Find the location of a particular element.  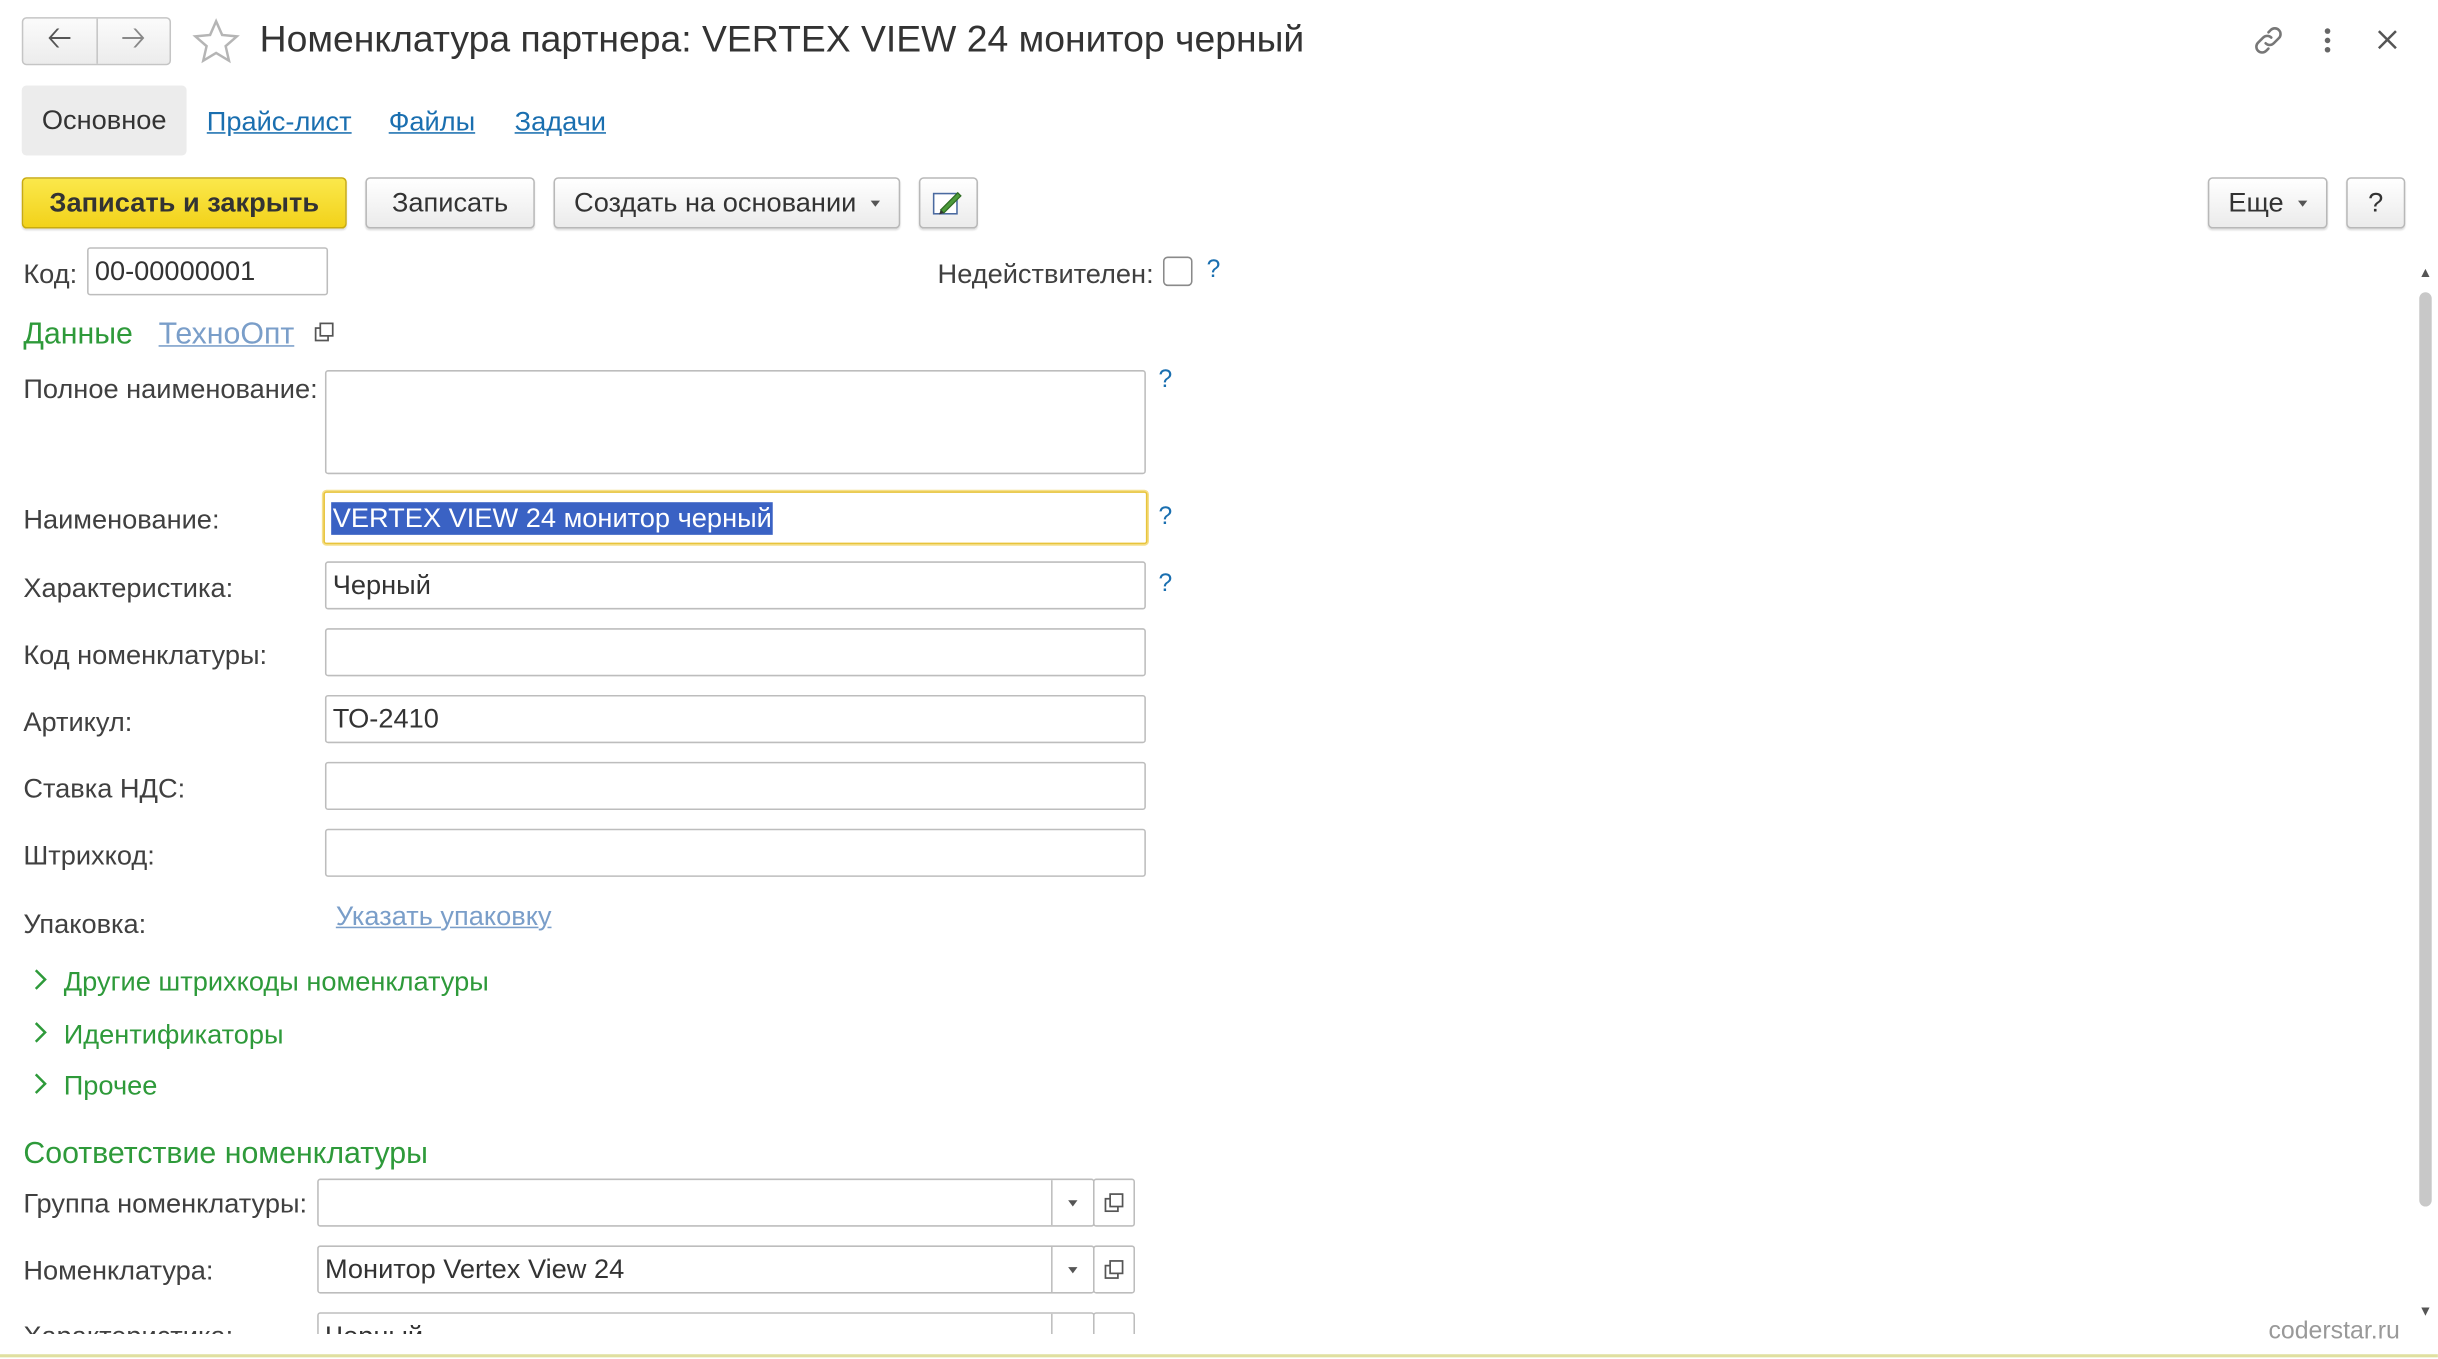

code-label: Код: is located at coordinates (50, 274).